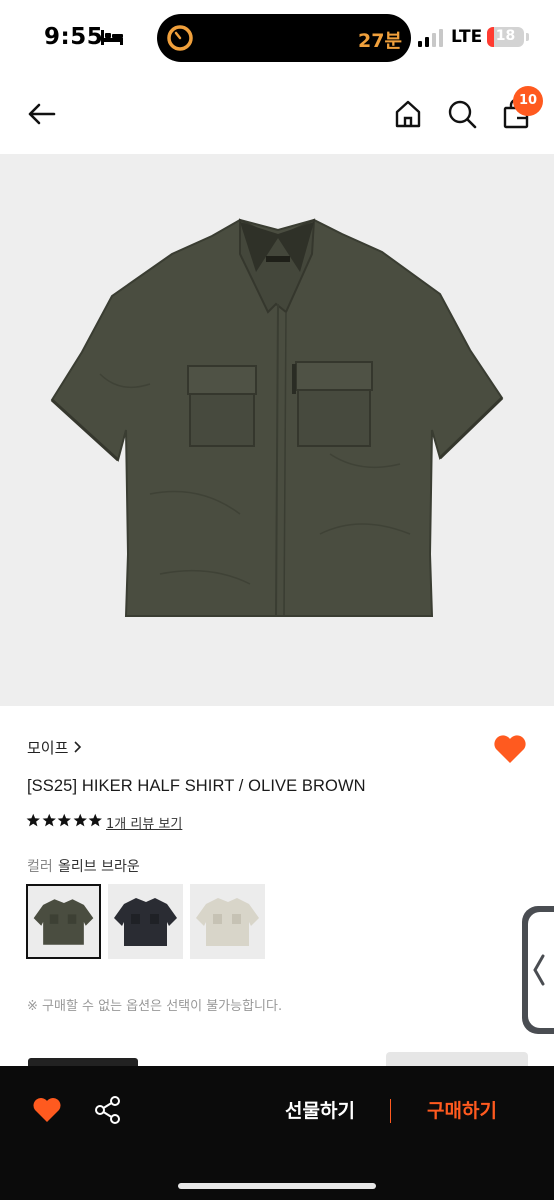  I want to click on battery-cap, so click(527, 37).